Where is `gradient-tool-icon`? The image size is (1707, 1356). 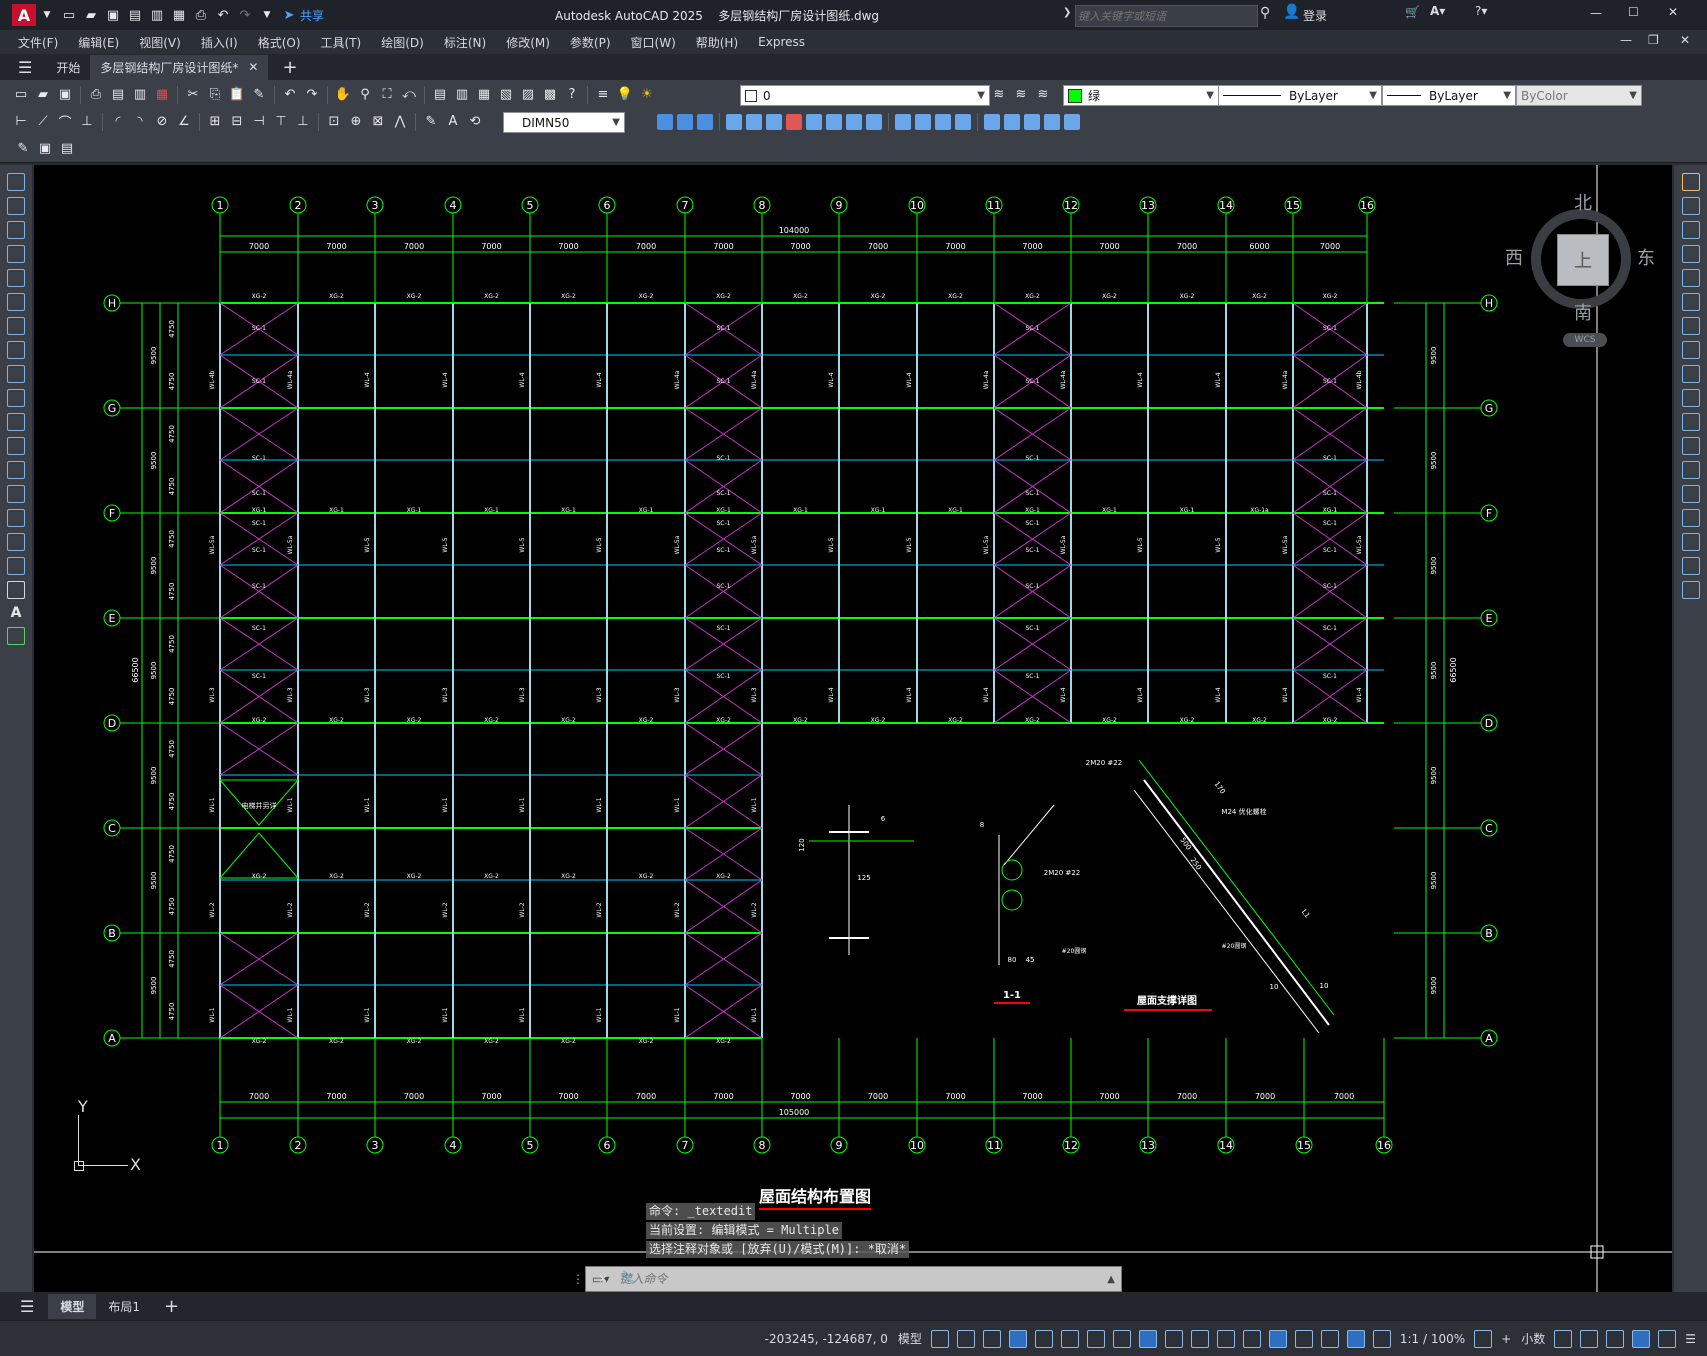 gradient-tool-icon is located at coordinates (16, 542).